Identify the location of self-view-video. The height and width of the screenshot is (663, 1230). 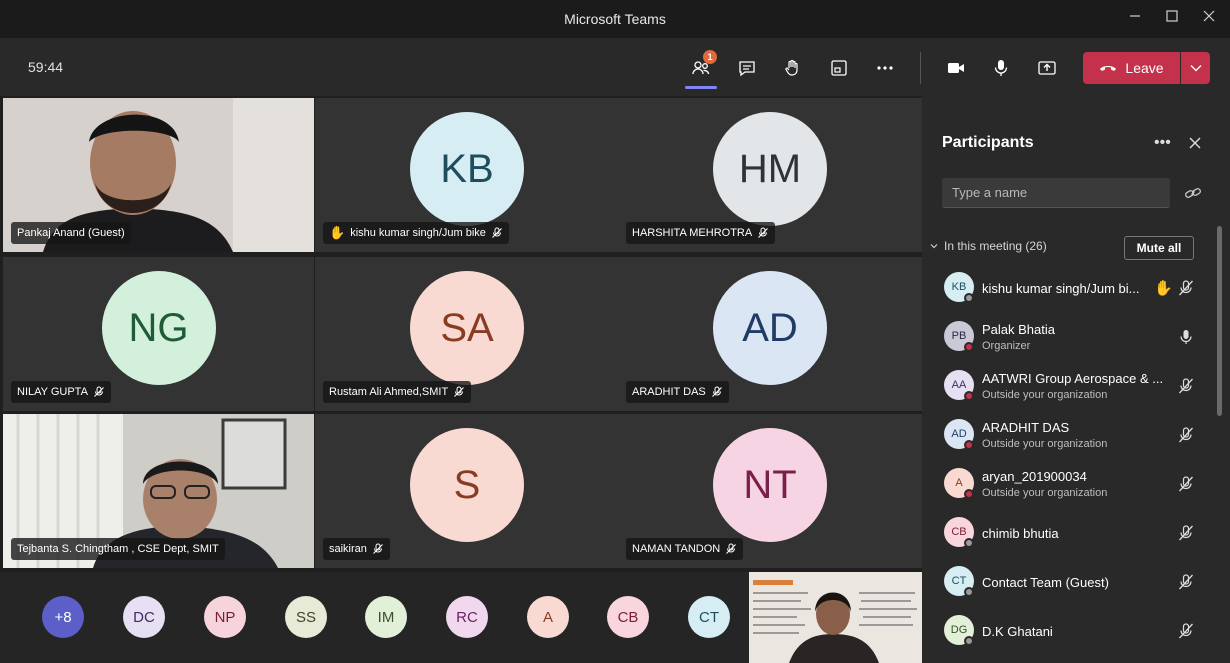
(835, 617).